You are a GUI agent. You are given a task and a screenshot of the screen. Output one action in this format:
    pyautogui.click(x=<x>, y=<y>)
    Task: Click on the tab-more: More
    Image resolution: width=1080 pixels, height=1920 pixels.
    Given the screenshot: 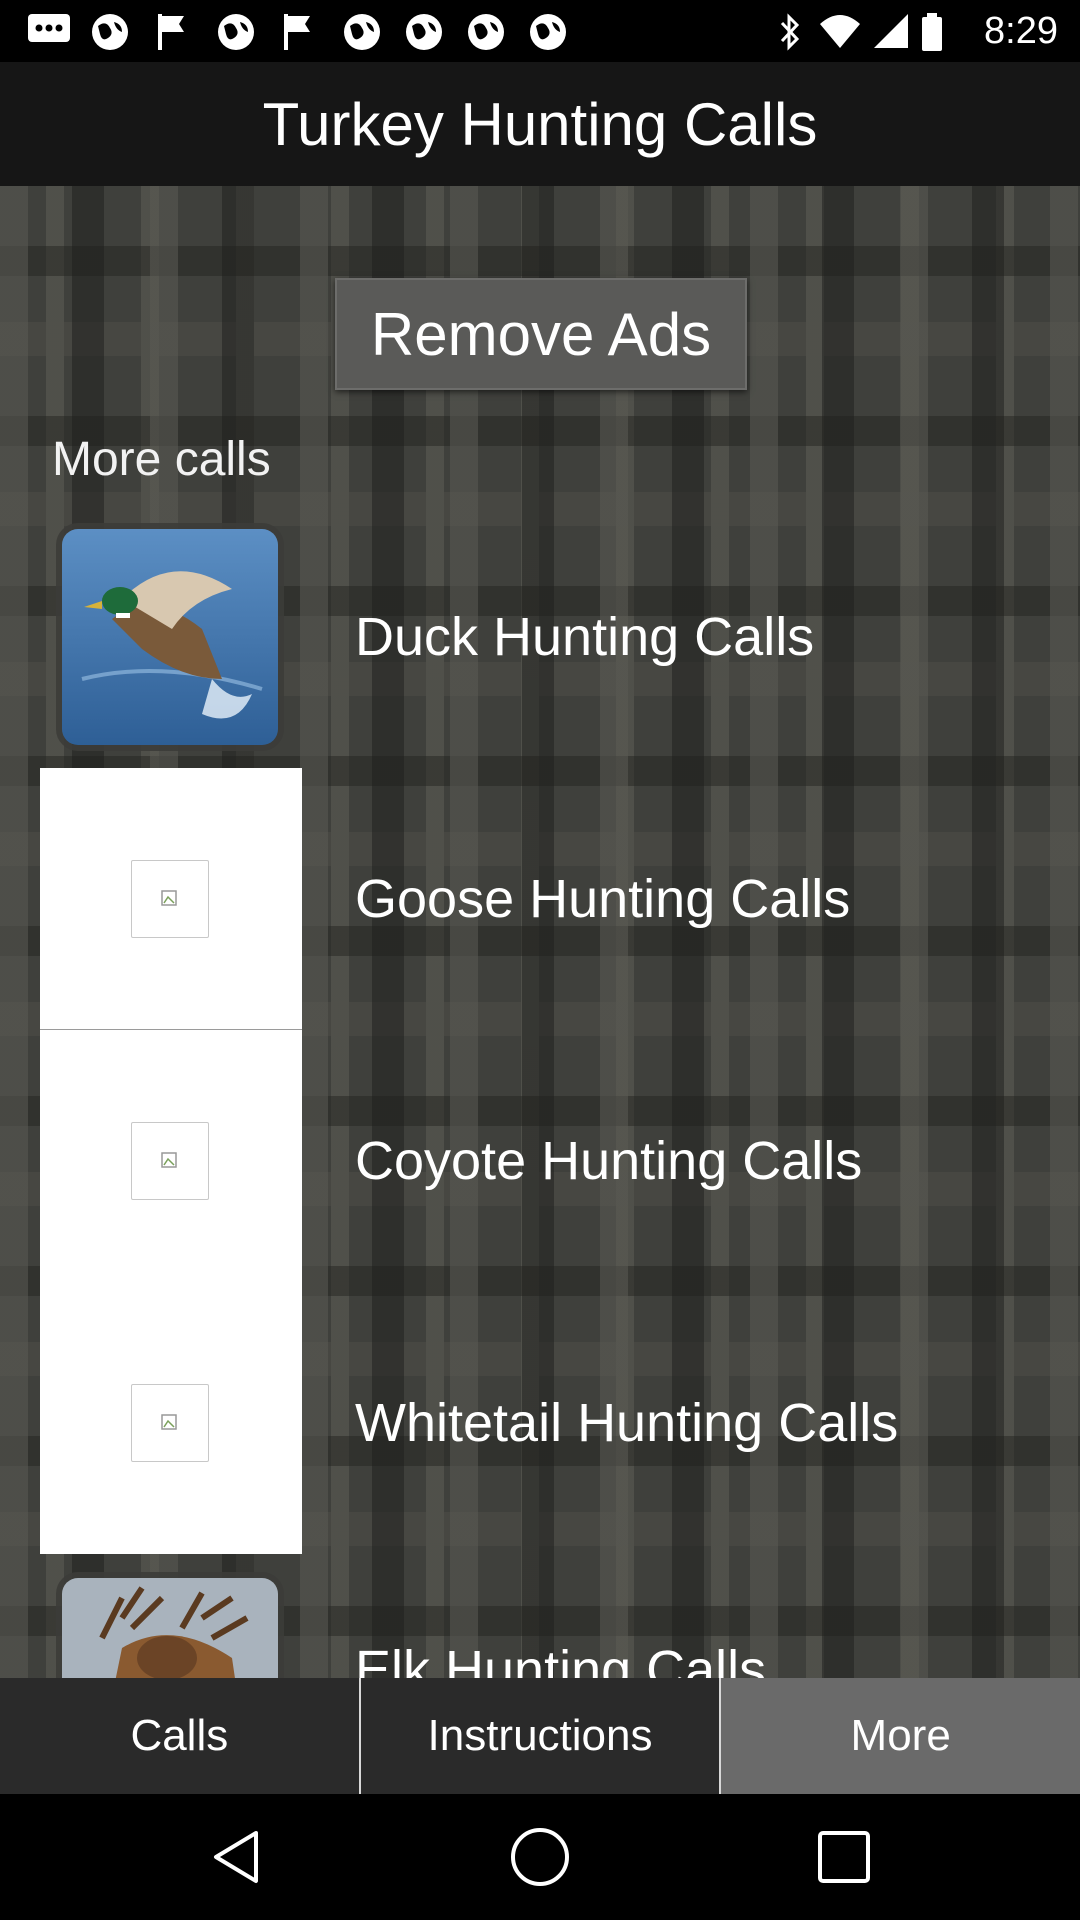 What is the action you would take?
    pyautogui.click(x=899, y=1736)
    